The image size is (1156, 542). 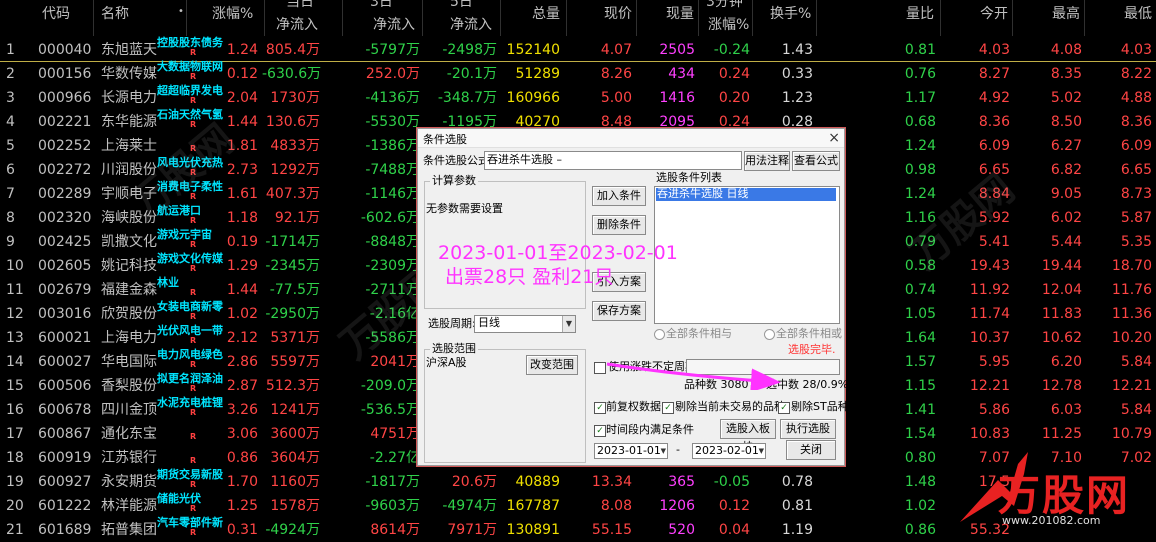 I want to click on stock-code: 000966, so click(x=65, y=98).